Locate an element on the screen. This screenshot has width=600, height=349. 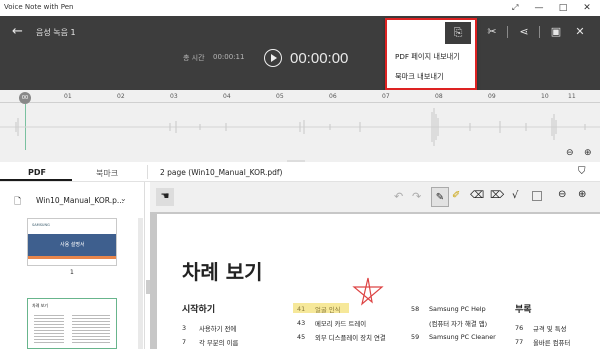
thumb-page-number: 1 is located at coordinates (72, 272).